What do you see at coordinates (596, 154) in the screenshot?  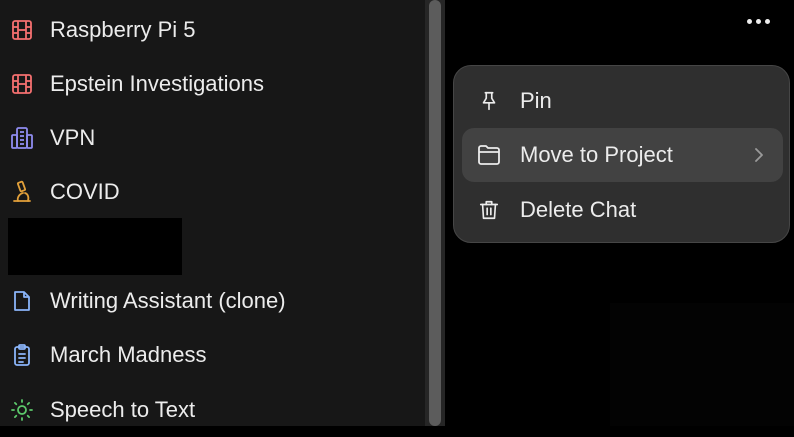 I see `menu-item-label: Move to Project` at bounding box center [596, 154].